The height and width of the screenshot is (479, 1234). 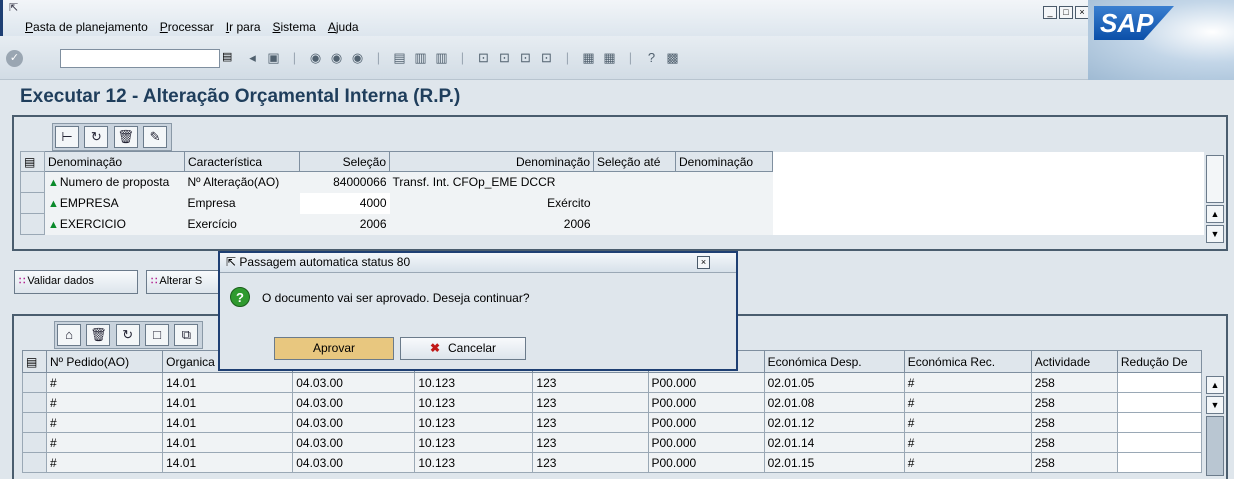 I want to click on table-cell: 02.01.05, so click(x=834, y=382).